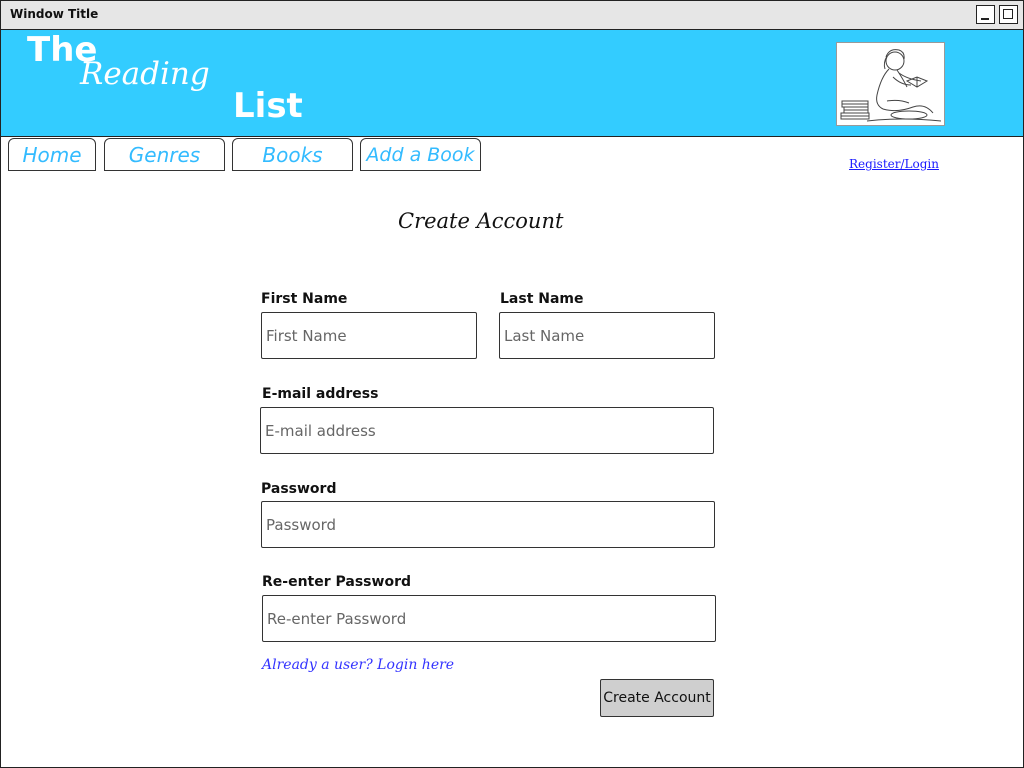 The width and height of the screenshot is (1024, 768). Describe the element at coordinates (54, 14) in the screenshot. I see `window-title: Window Title` at that location.